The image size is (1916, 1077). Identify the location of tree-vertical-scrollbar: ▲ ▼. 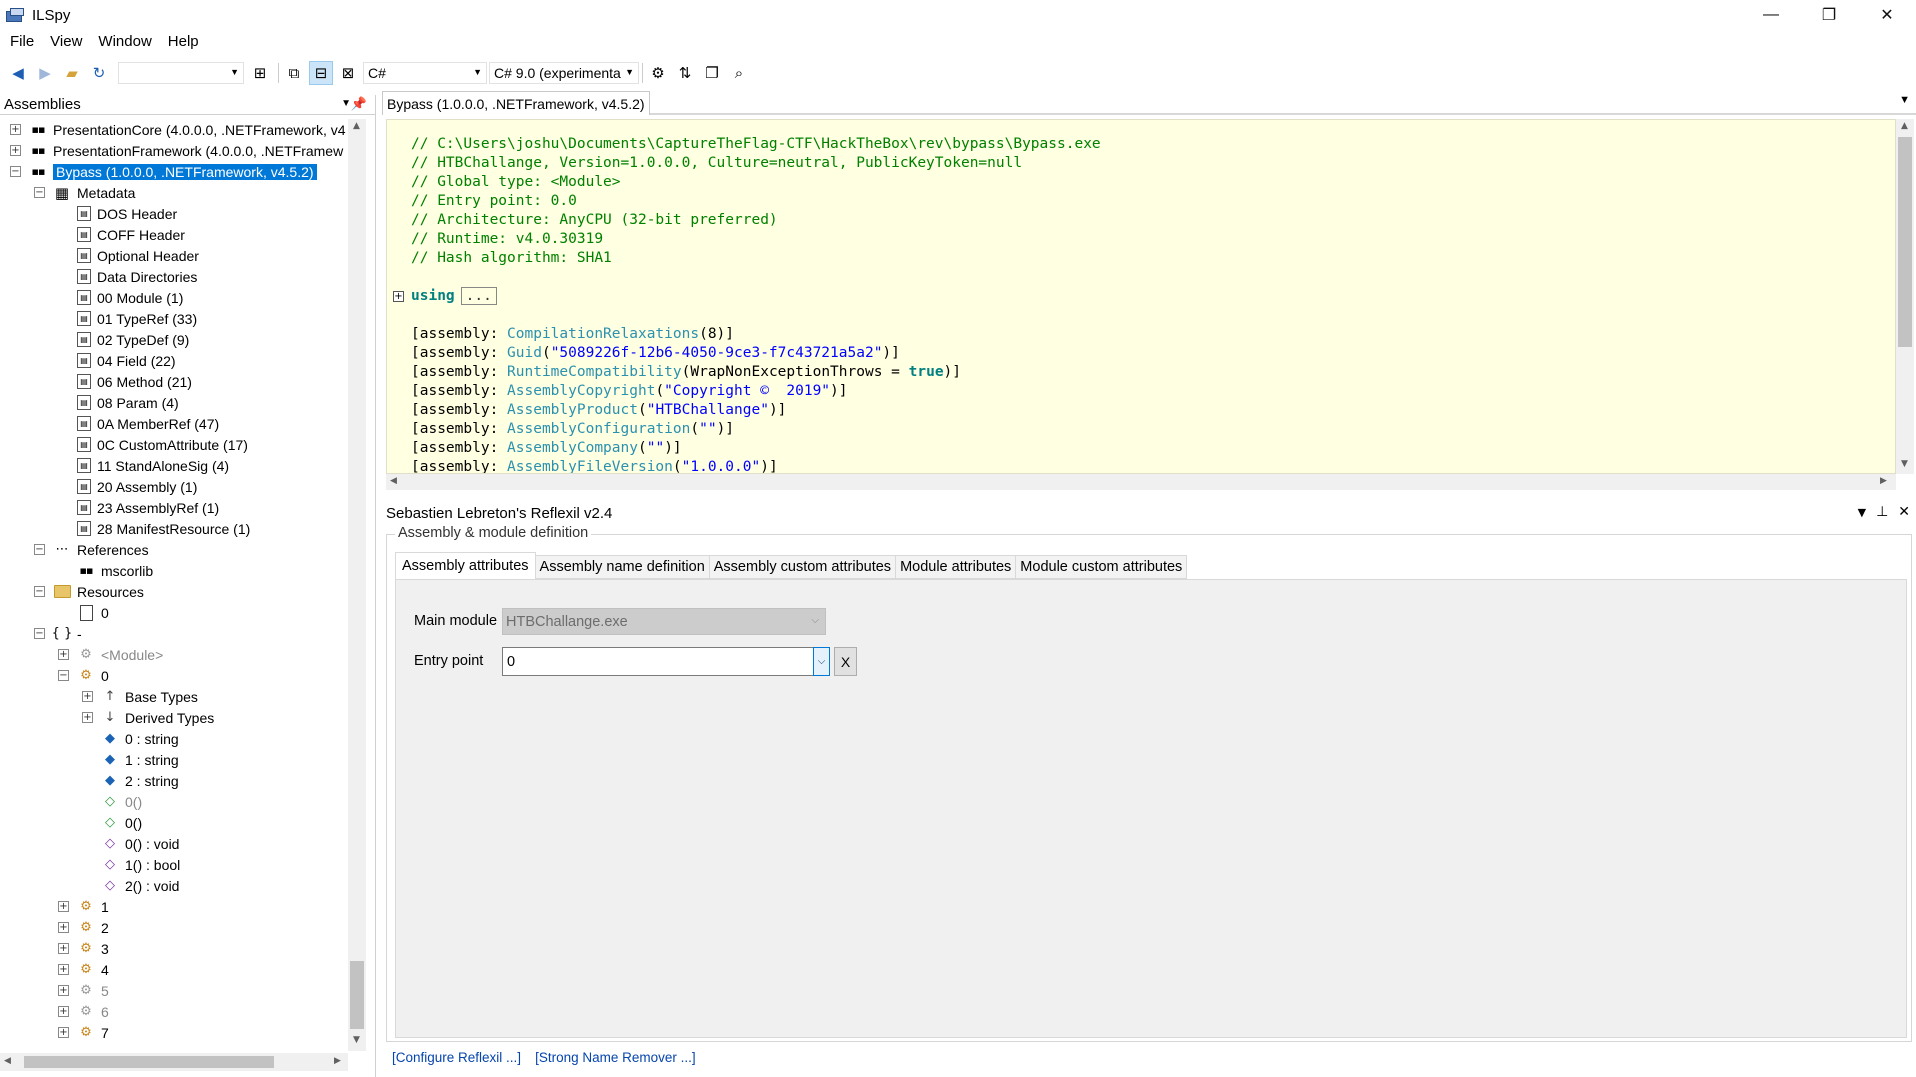
(357, 585).